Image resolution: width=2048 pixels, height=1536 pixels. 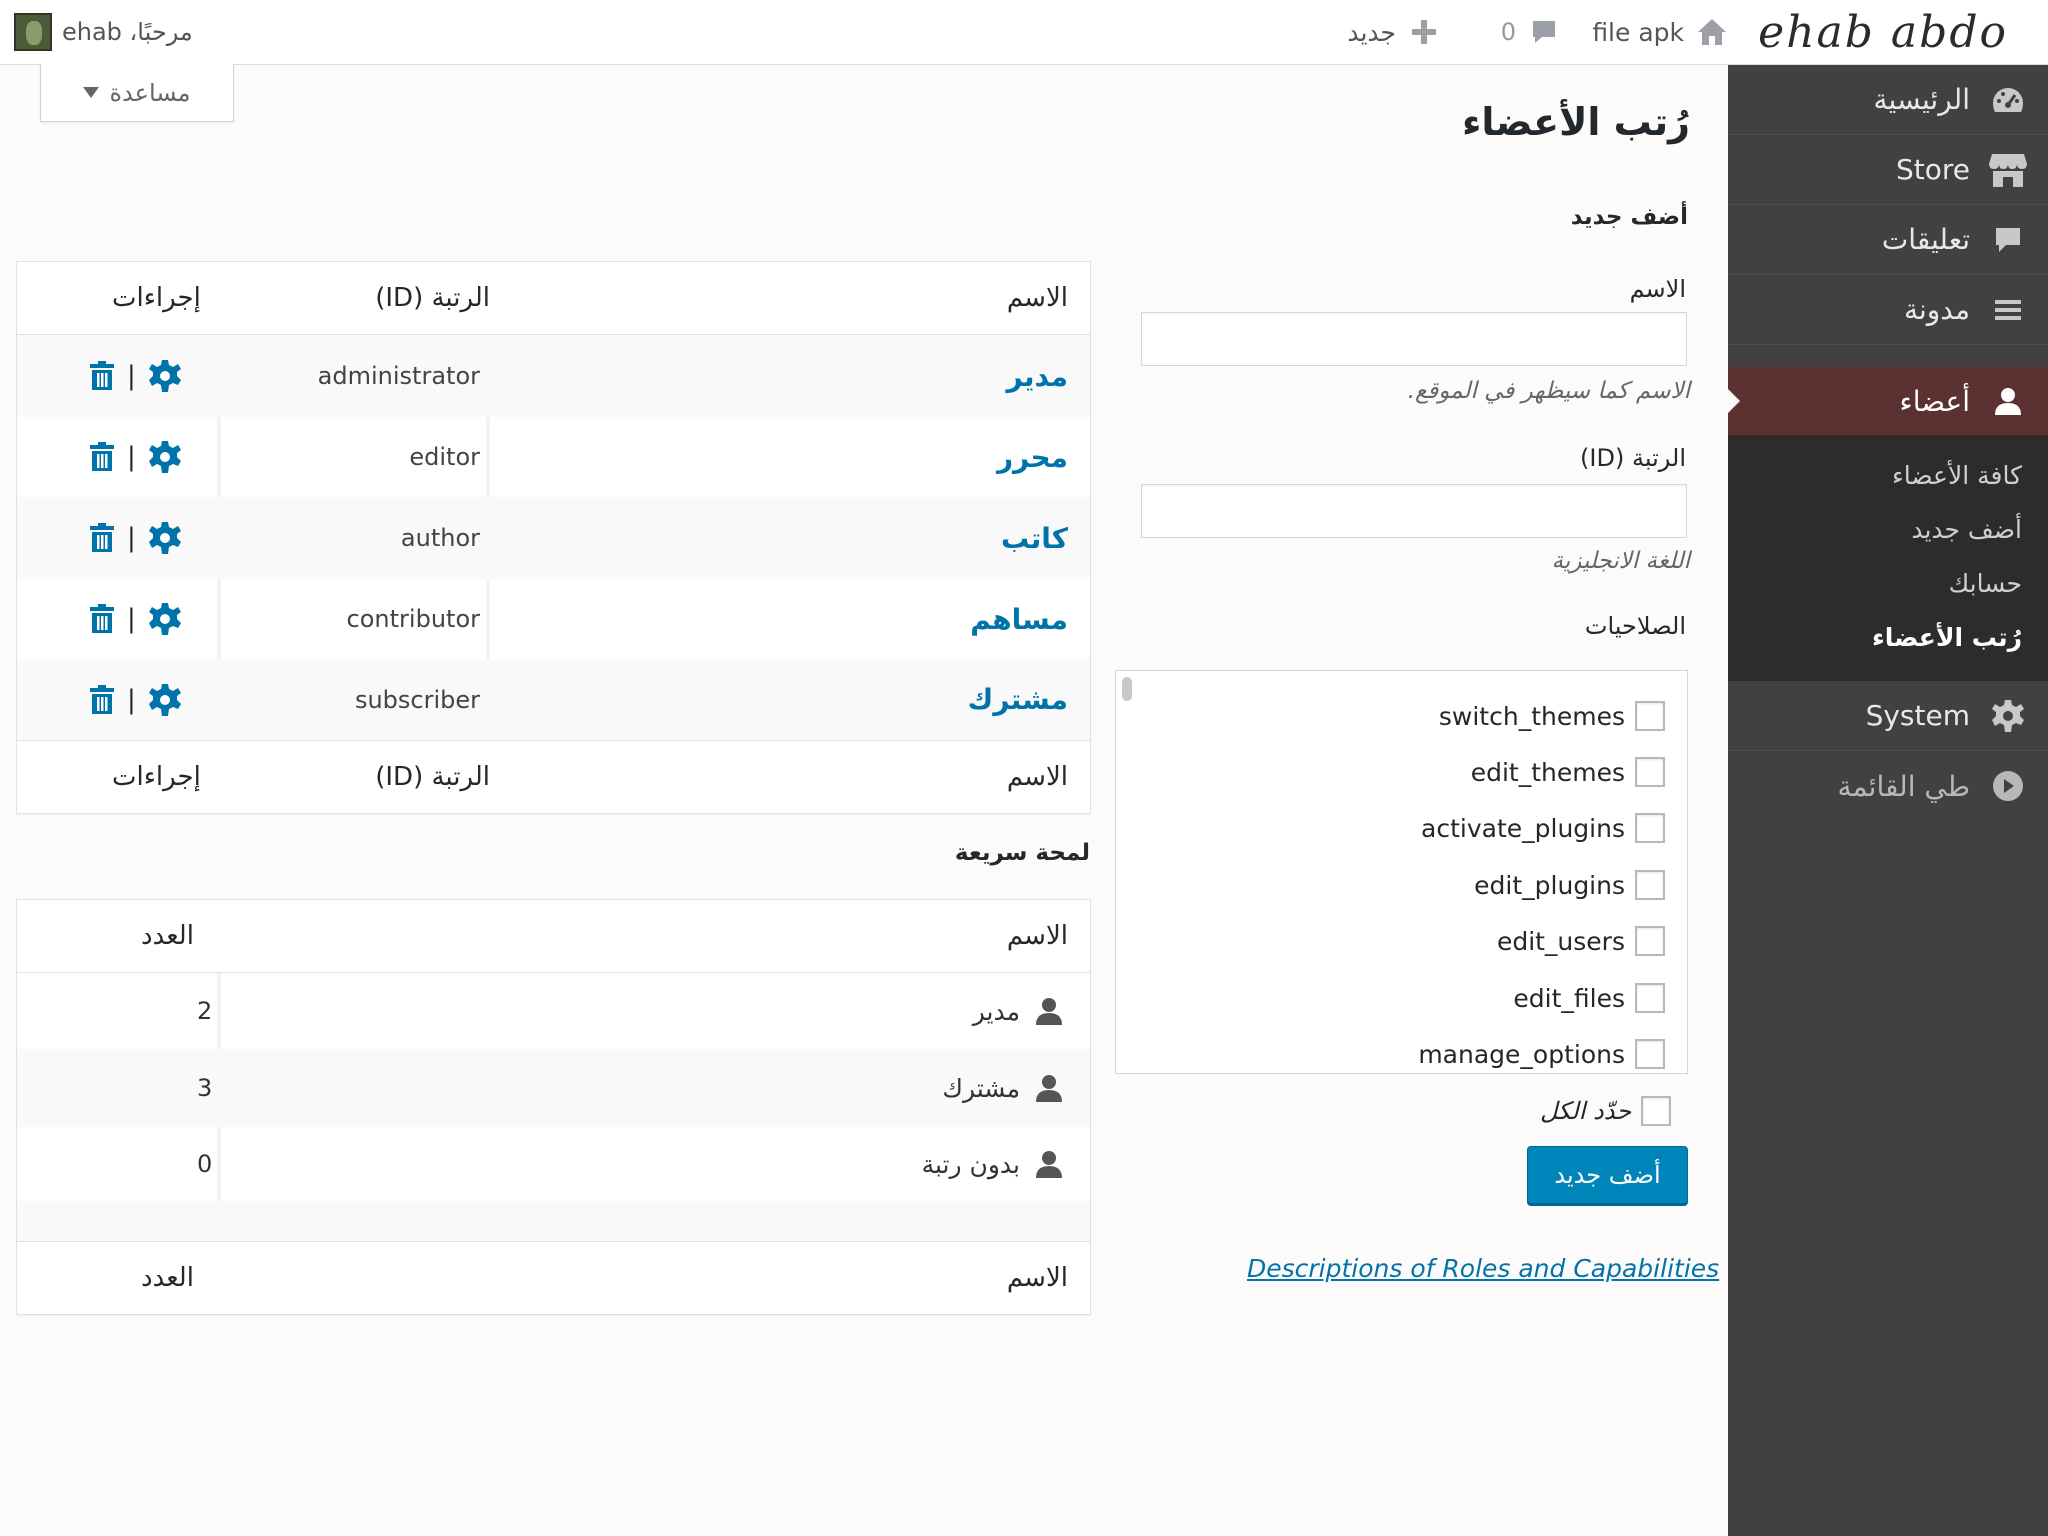 I want to click on role-id-description: اللغة الانجليزية, so click(x=1620, y=561).